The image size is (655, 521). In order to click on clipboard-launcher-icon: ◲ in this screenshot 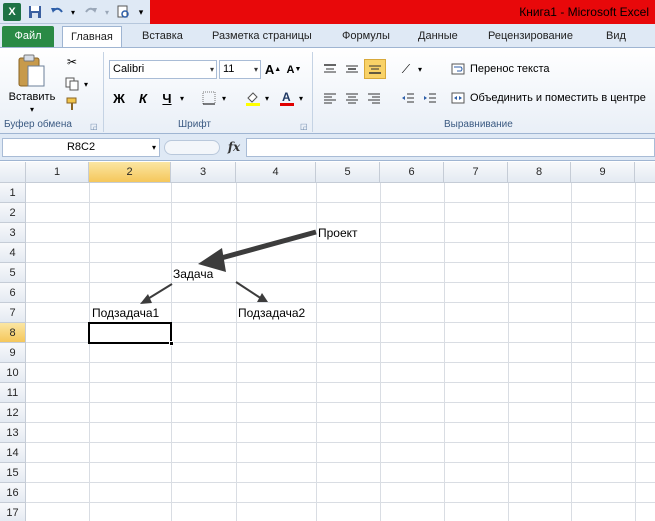, I will do `click(94, 126)`.